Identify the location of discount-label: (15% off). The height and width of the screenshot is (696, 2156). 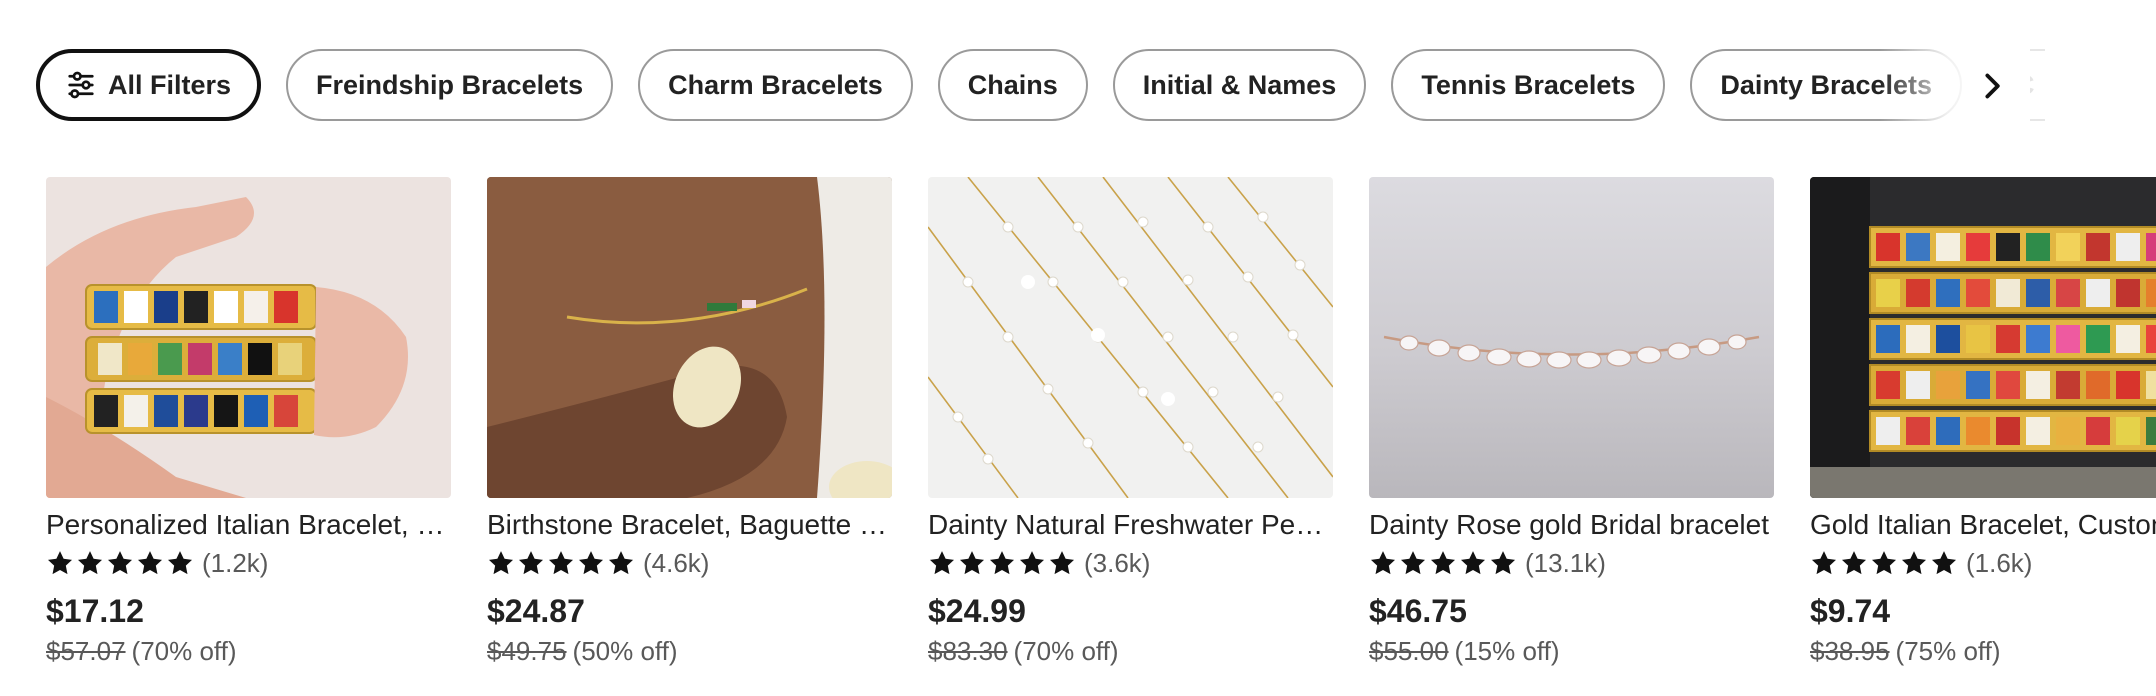
(1507, 651).